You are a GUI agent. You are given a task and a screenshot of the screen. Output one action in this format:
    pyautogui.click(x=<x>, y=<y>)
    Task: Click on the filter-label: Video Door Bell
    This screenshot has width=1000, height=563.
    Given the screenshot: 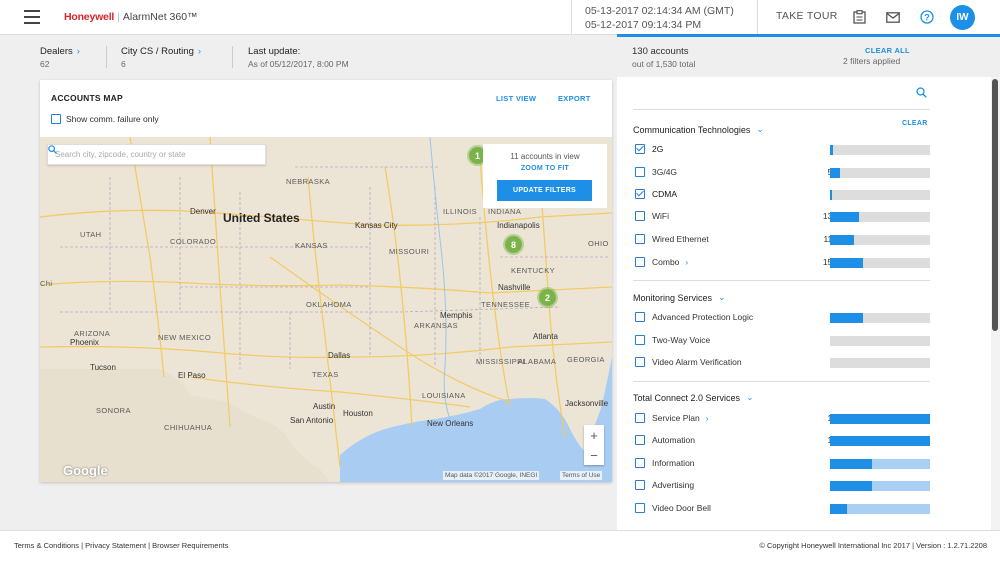 What is the action you would take?
    pyautogui.click(x=681, y=508)
    